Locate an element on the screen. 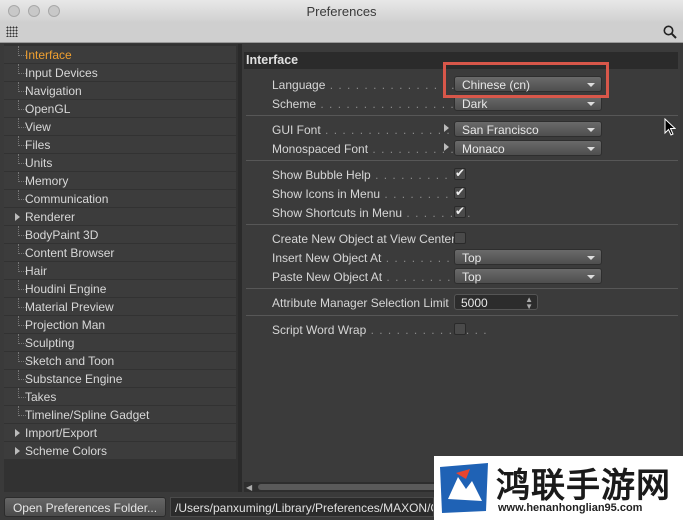 This screenshot has width=683, height=520. gui-font-dropdown: San Francisco is located at coordinates (528, 129).